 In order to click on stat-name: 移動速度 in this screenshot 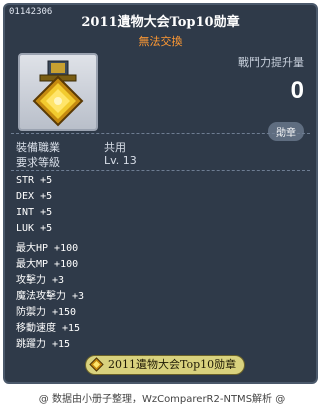, I will do `click(36, 328)`.